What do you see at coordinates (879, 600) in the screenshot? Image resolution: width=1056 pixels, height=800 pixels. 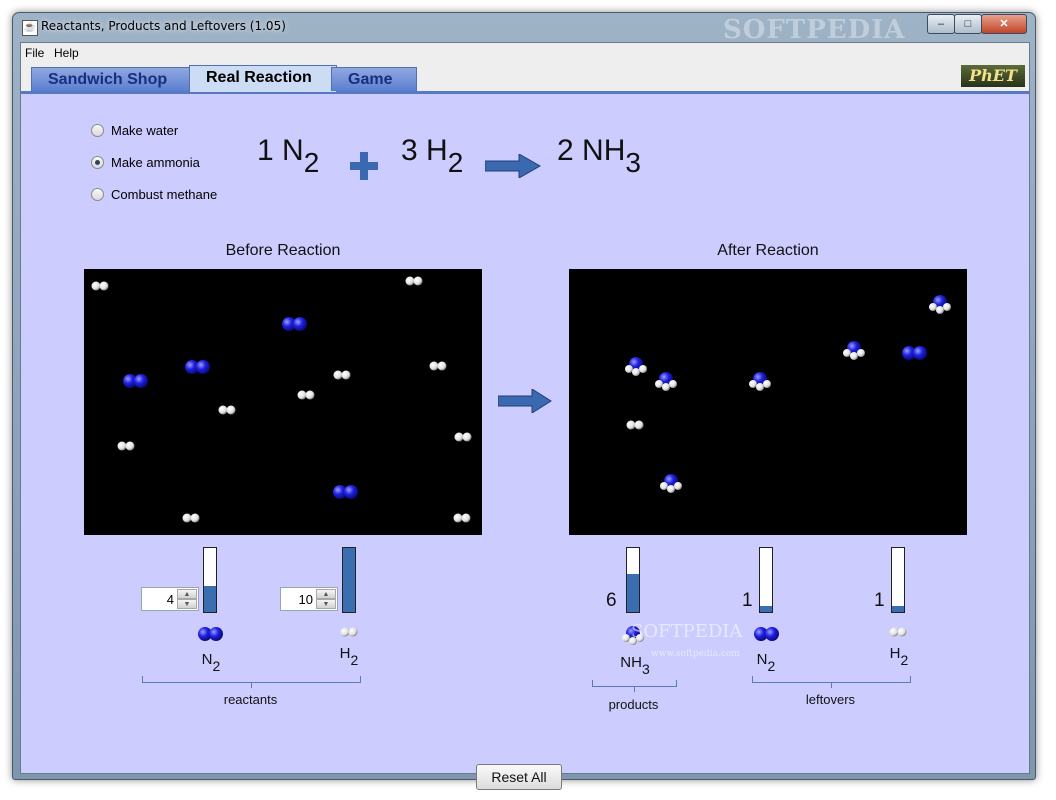 I see `leftover-h2-count: 1` at bounding box center [879, 600].